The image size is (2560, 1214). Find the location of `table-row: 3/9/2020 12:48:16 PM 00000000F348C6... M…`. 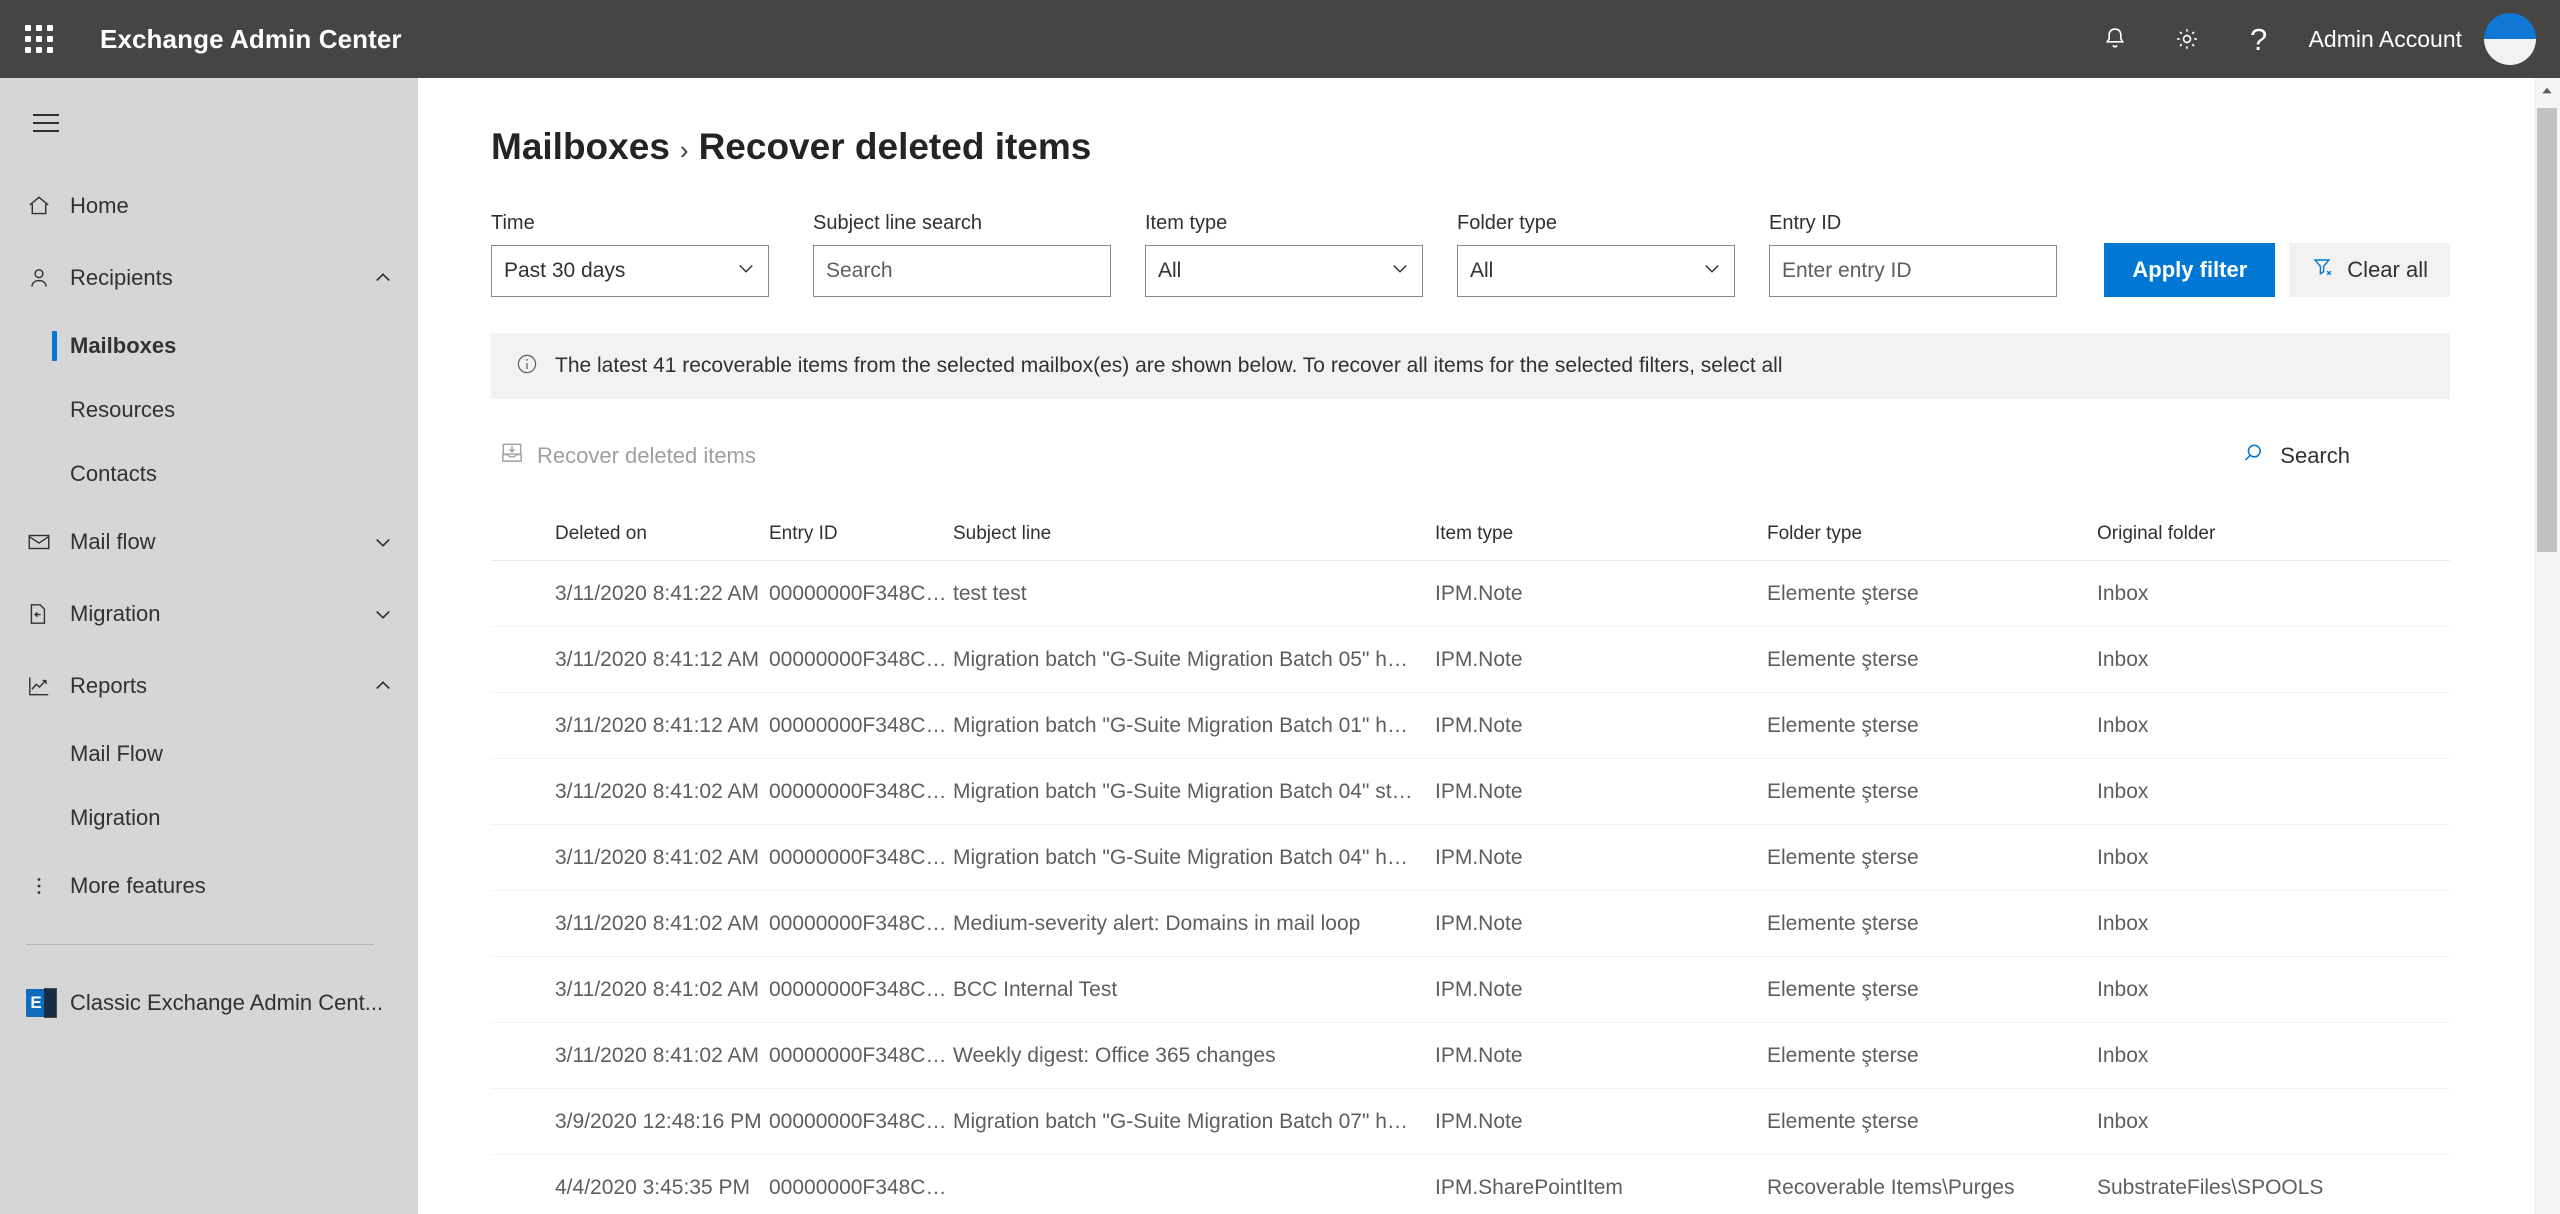

table-row: 3/9/2020 12:48:16 PM 00000000F348C6... M… is located at coordinates (1470, 1122).